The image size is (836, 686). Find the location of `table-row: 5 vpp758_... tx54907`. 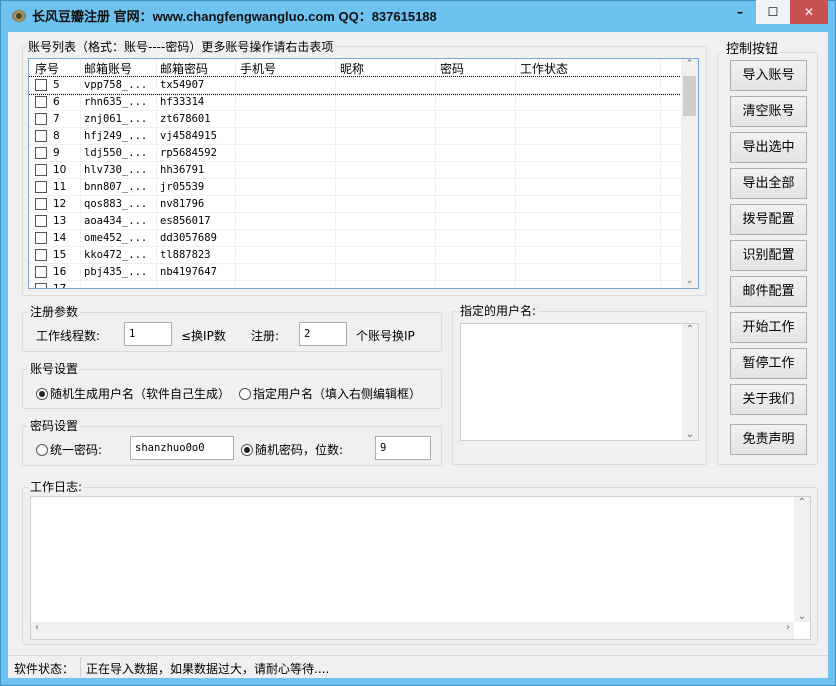

table-row: 5 vpp758_... tx54907 is located at coordinates (355, 85).